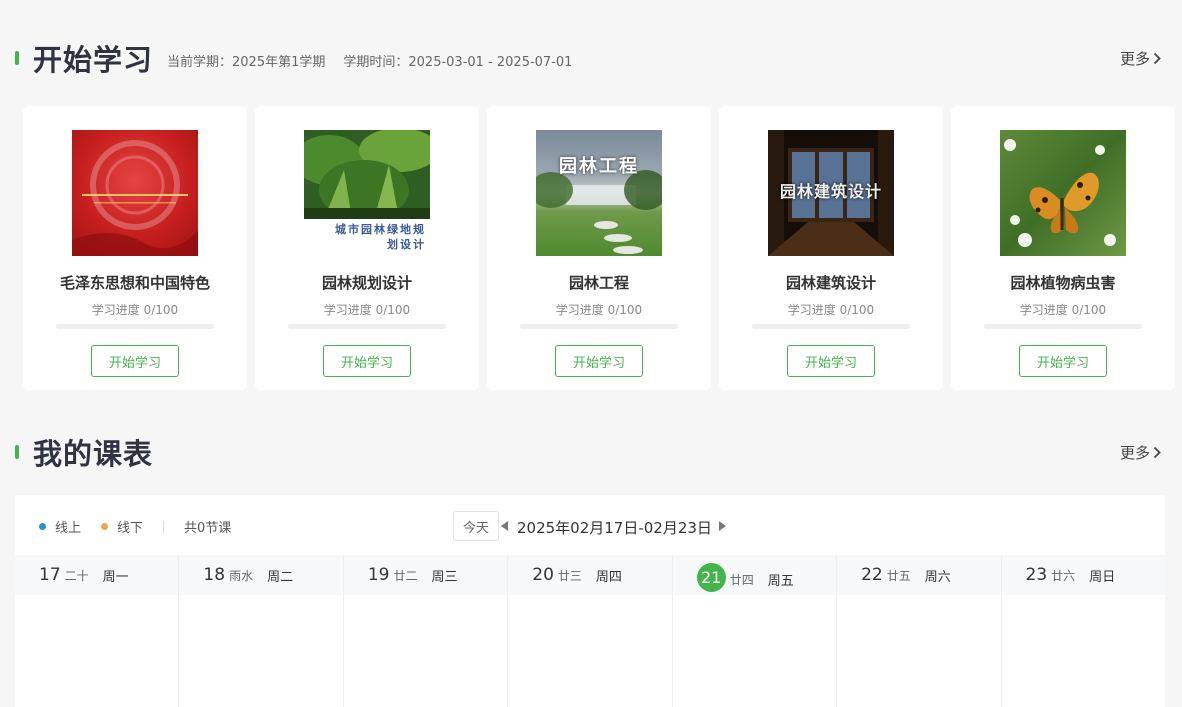 The width and height of the screenshot is (1182, 707). I want to click on garden-photo, so click(367, 174).